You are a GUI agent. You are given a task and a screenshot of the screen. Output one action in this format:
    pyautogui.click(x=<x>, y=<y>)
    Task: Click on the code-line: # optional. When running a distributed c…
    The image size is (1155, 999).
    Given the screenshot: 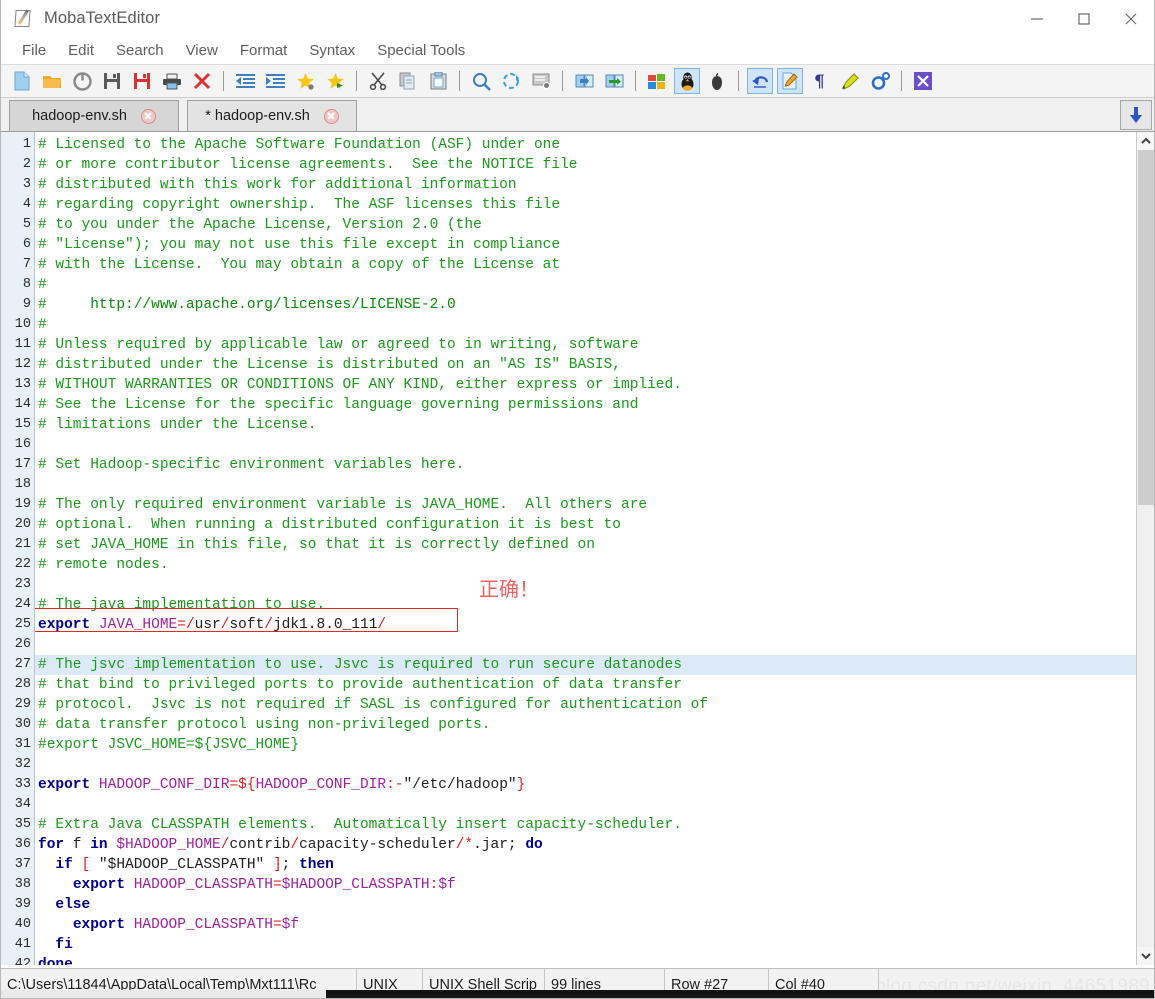 What is the action you would take?
    pyautogui.click(x=585, y=525)
    